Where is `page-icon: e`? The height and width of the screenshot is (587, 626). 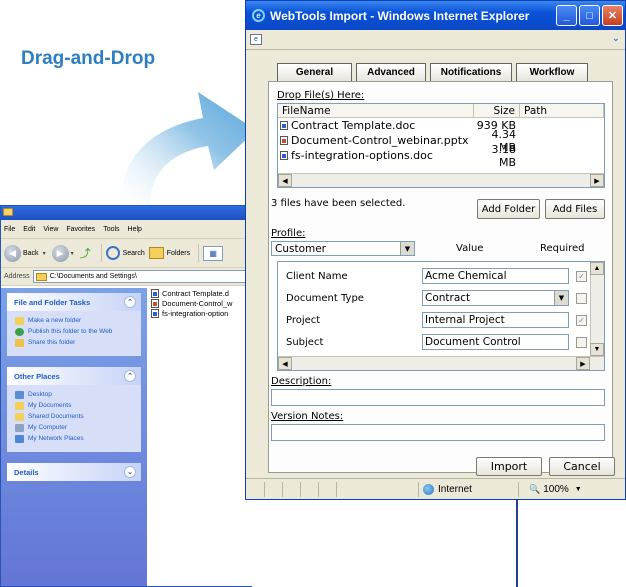 page-icon: e is located at coordinates (256, 39).